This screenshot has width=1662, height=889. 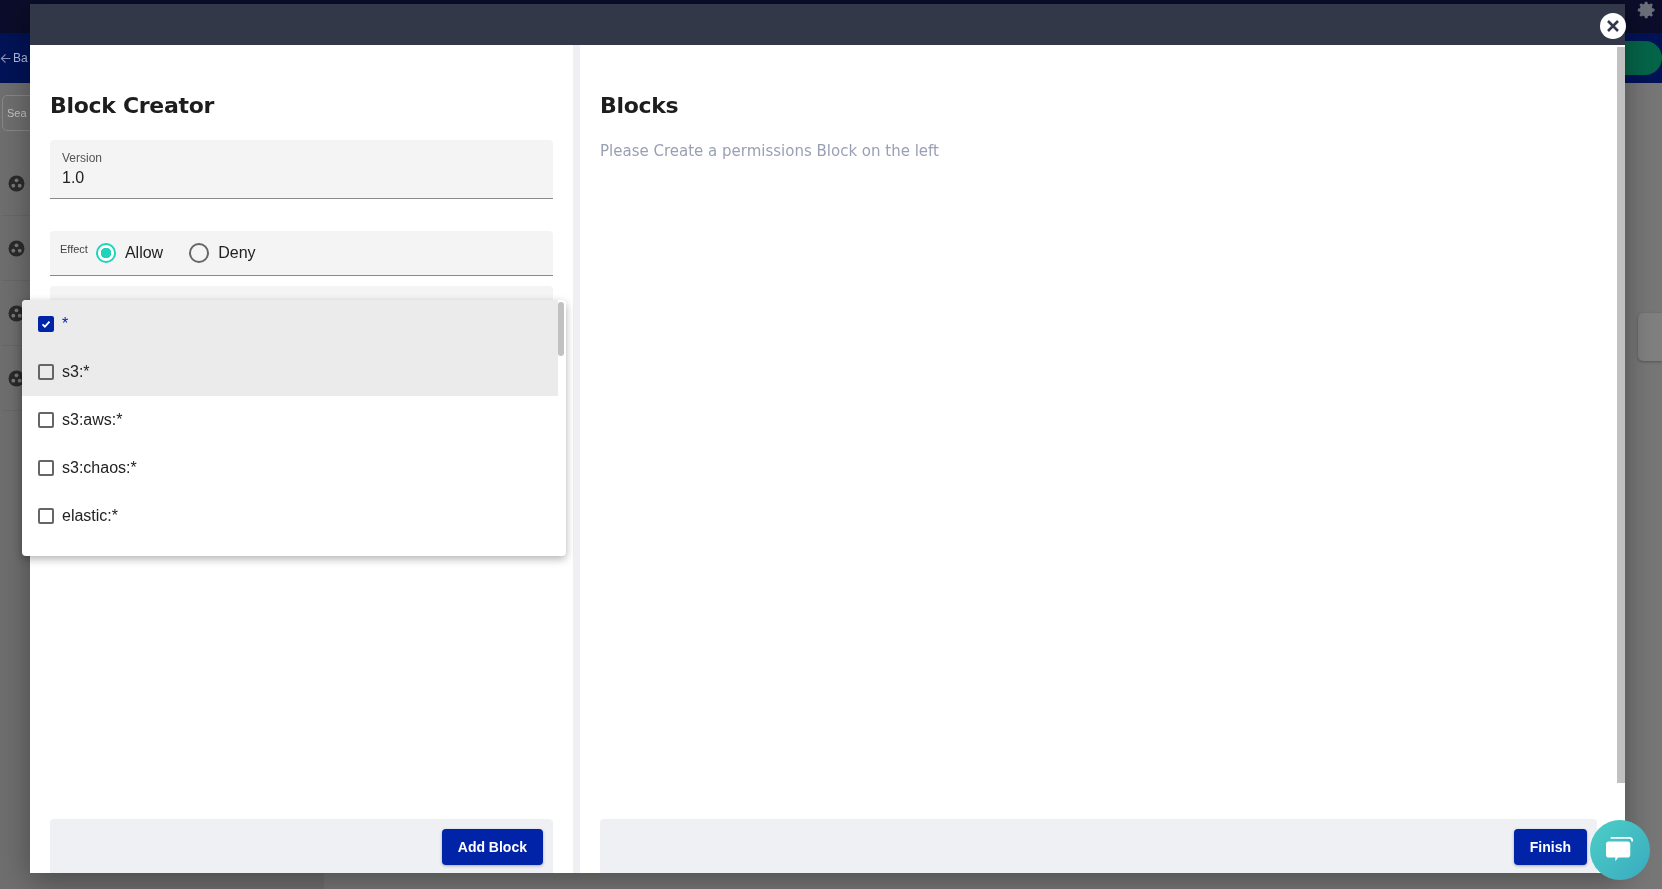 I want to click on item-label: s3:*, so click(x=76, y=372).